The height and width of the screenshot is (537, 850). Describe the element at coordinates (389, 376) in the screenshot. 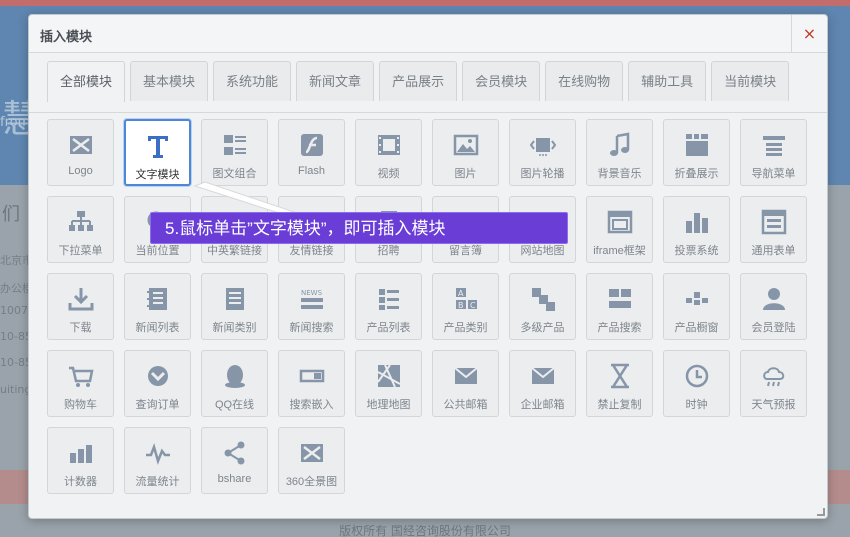

I see `map-icon` at that location.